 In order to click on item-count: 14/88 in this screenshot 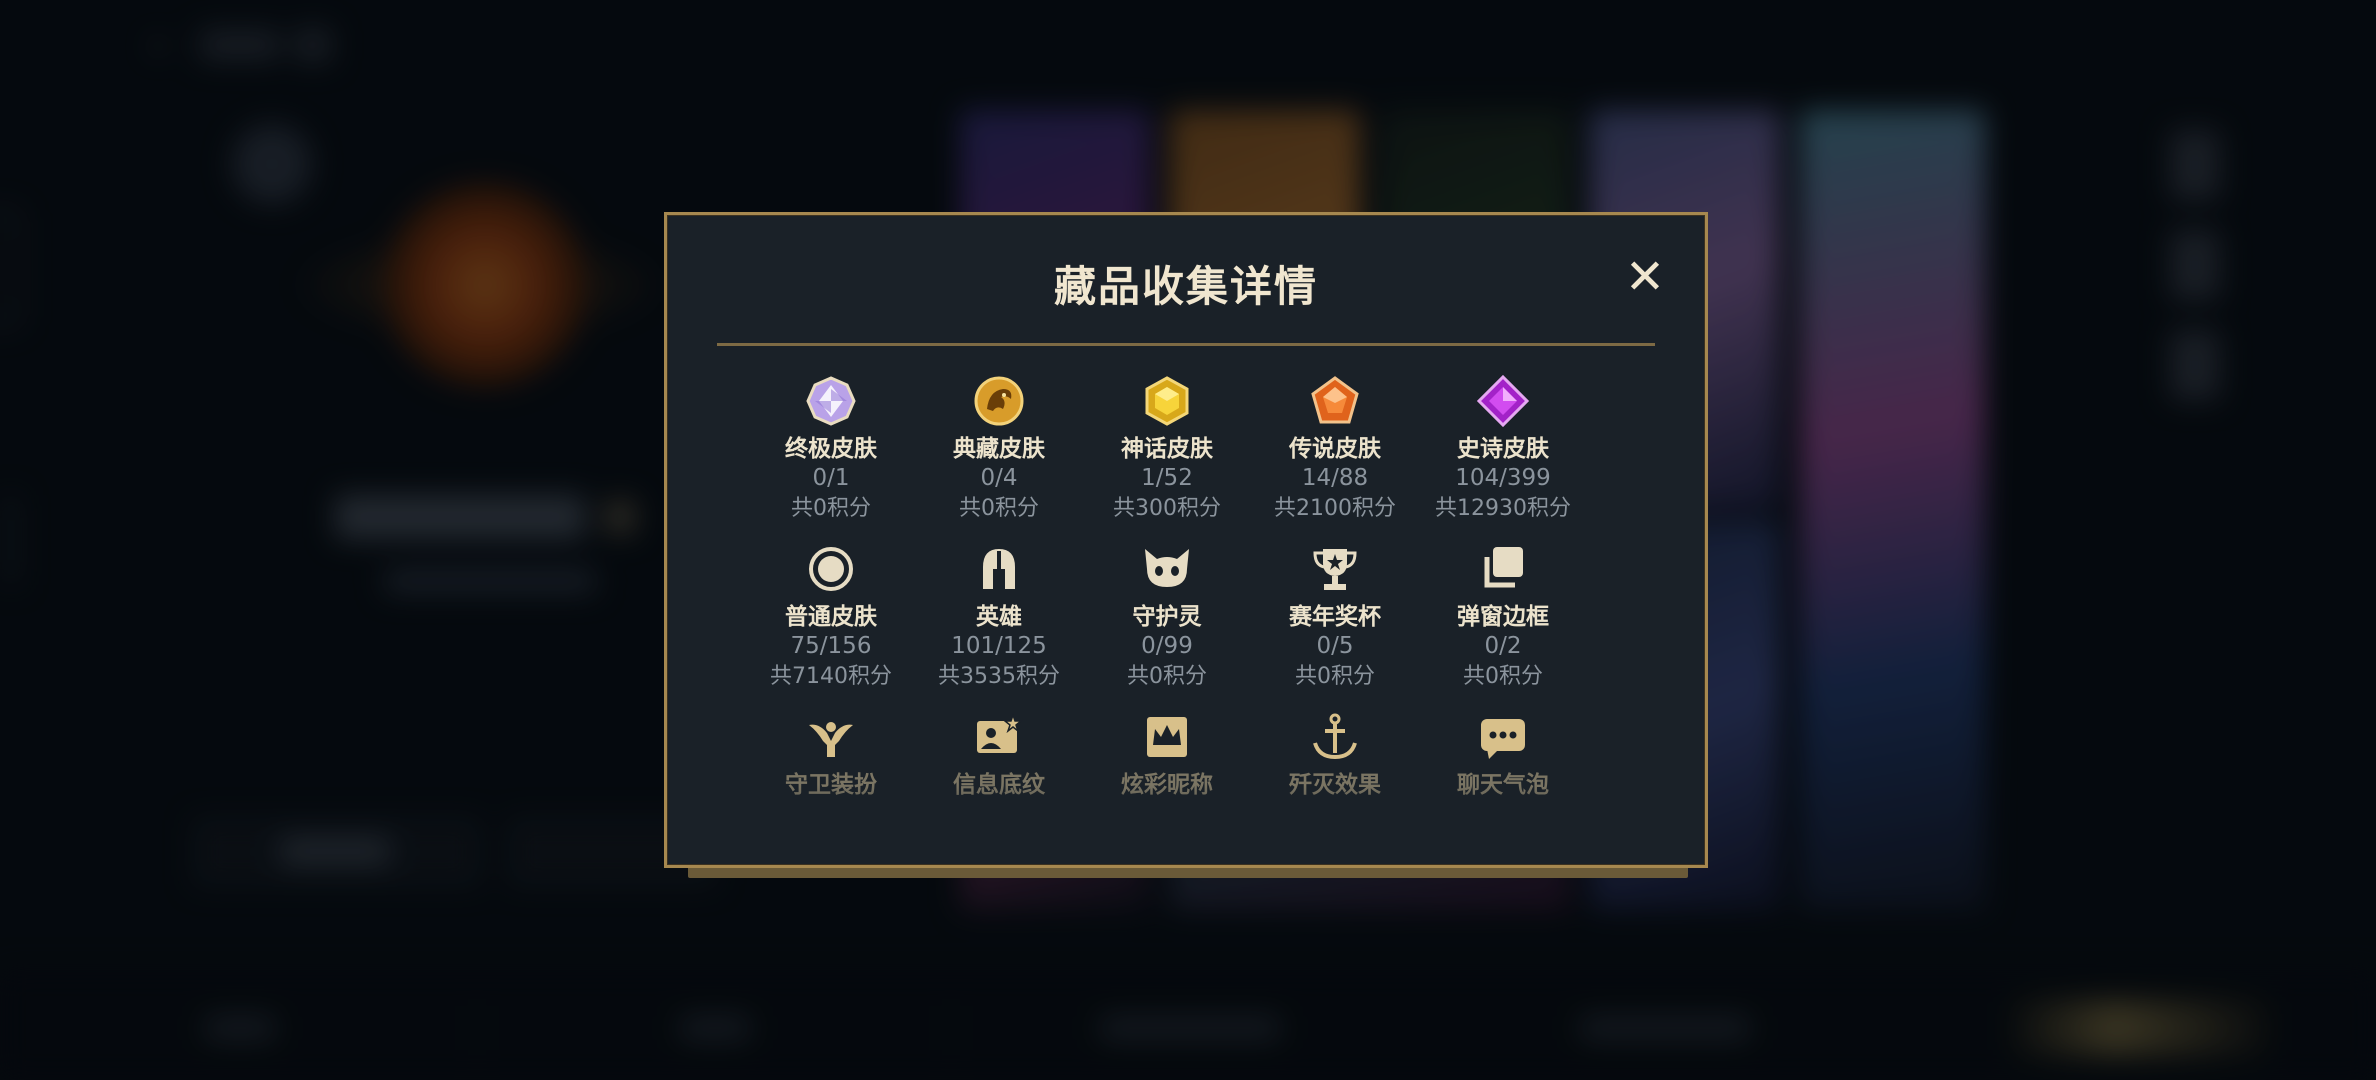, I will do `click(1335, 478)`.